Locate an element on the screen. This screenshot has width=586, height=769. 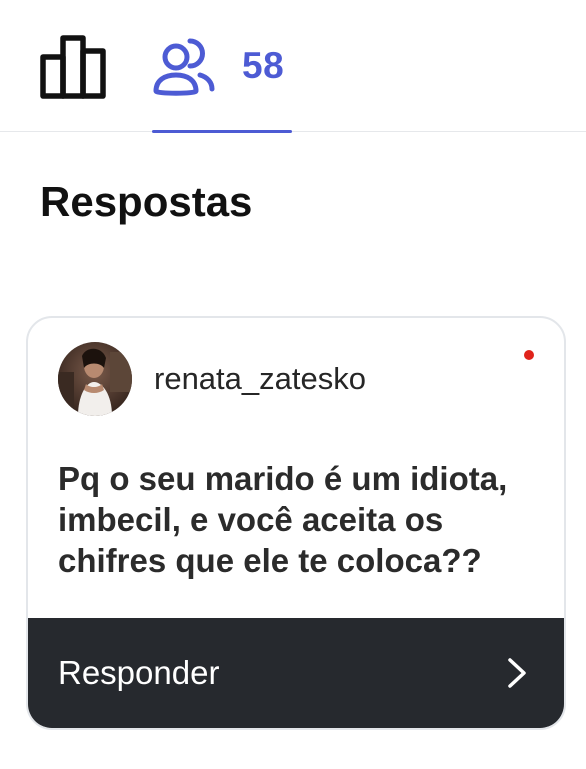
tab-insights is located at coordinates (74, 67).